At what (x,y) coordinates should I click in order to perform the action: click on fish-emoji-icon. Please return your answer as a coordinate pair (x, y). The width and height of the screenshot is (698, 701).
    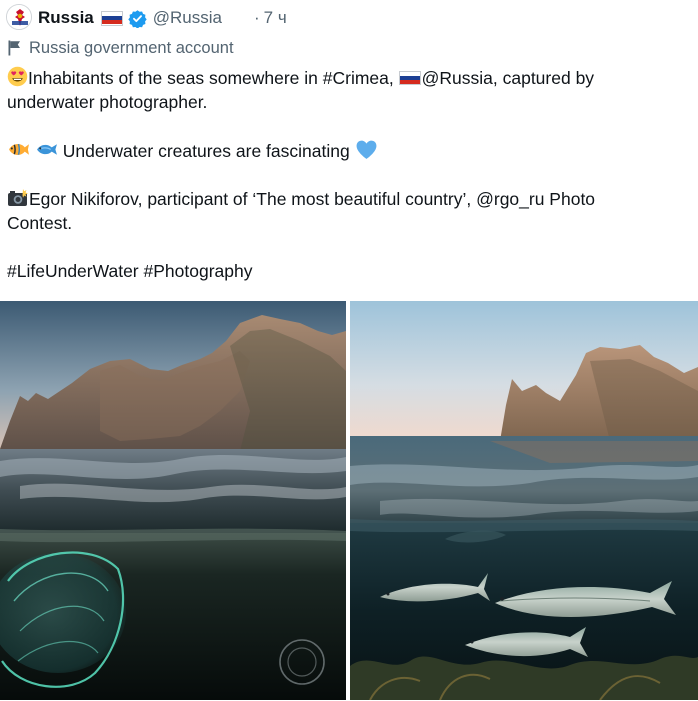
    Looking at the image, I should click on (46, 152).